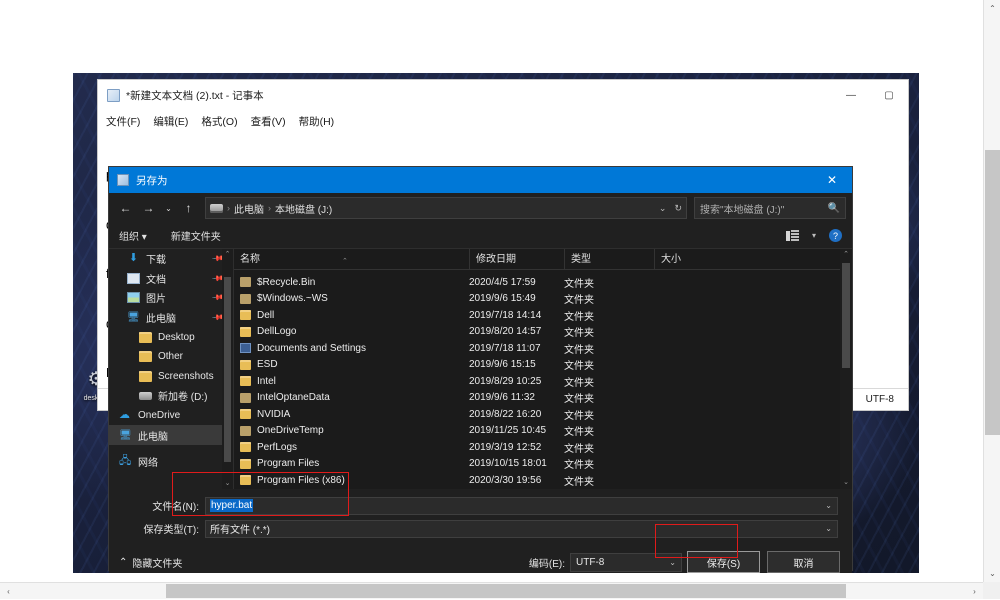  I want to click on page-horizontal-scrollbar: ‹ ›, so click(500, 590).